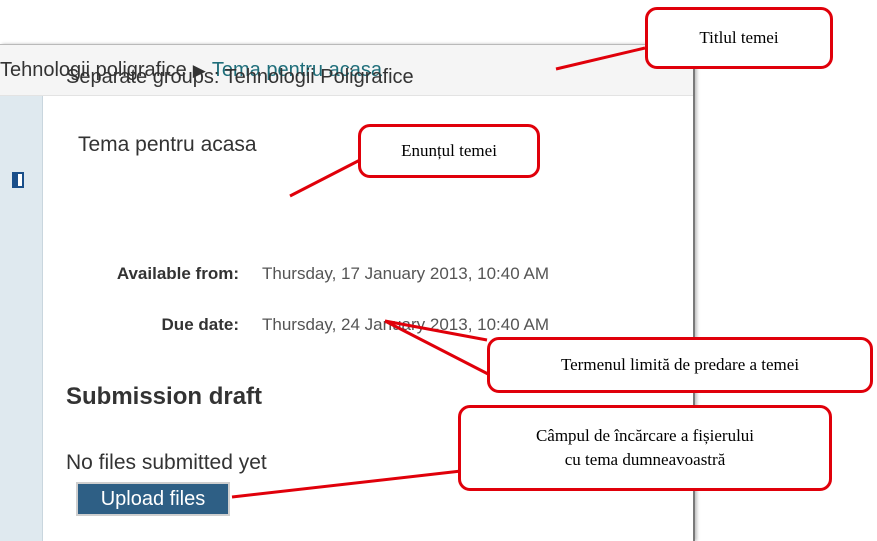 This screenshot has height=541, width=877. I want to click on due-date-label: Due date:, so click(200, 324).